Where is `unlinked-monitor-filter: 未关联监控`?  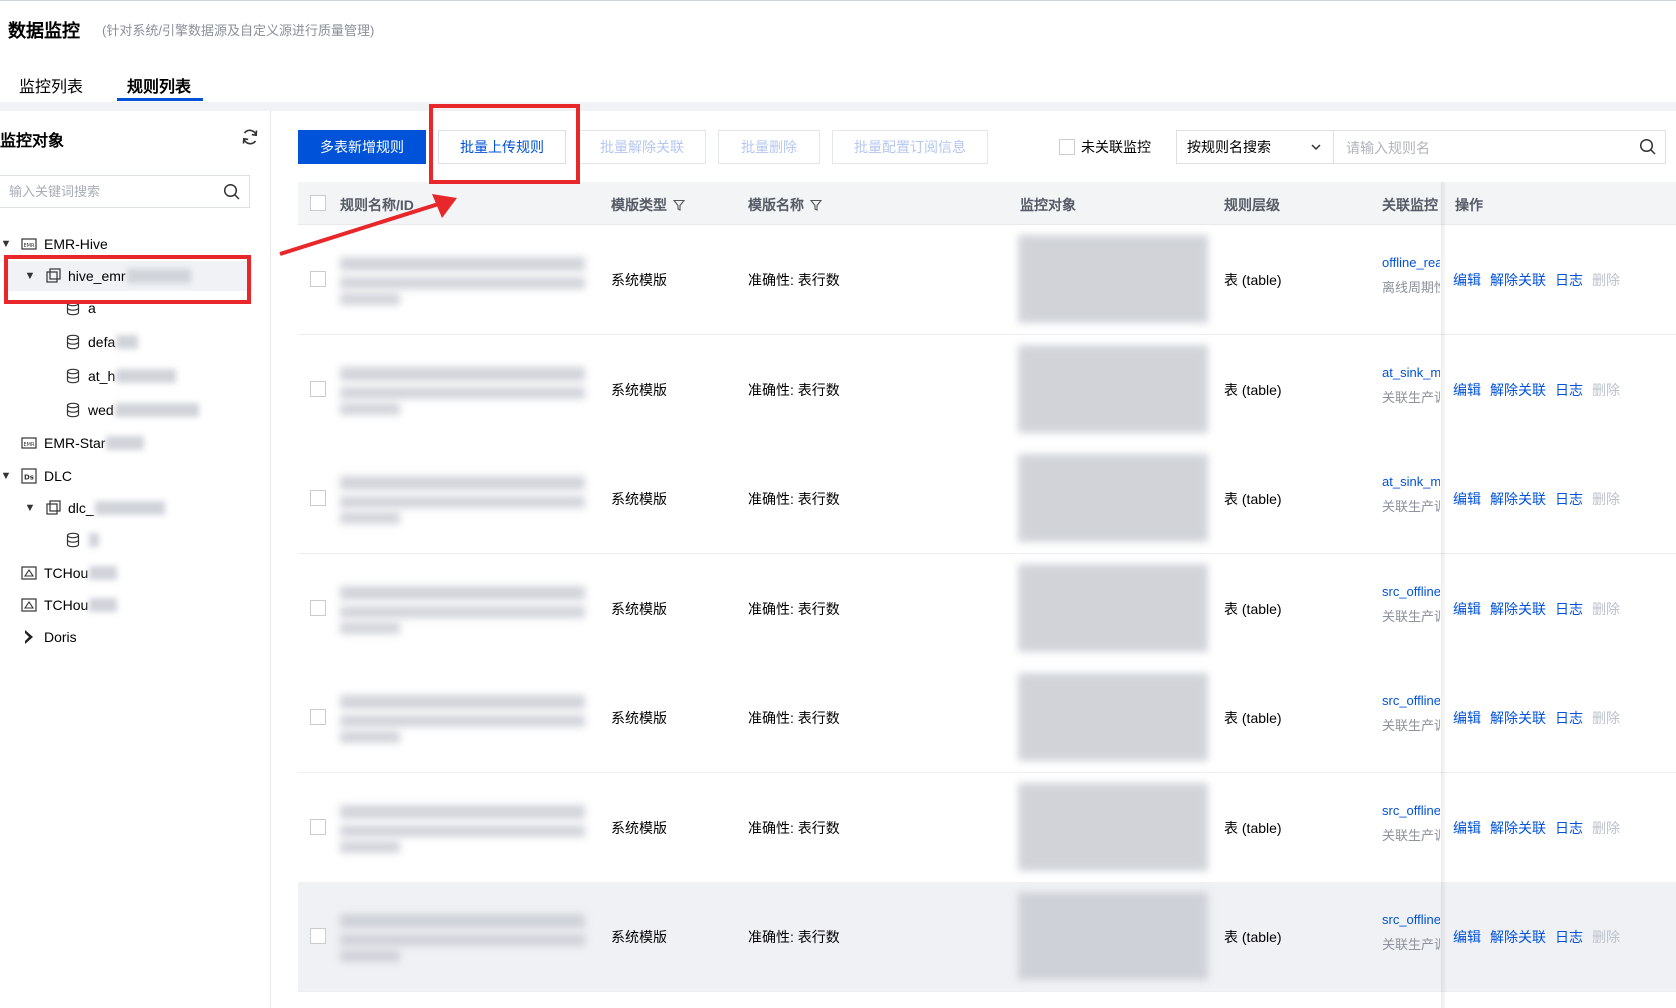 unlinked-monitor-filter: 未关联监控 is located at coordinates (1105, 147).